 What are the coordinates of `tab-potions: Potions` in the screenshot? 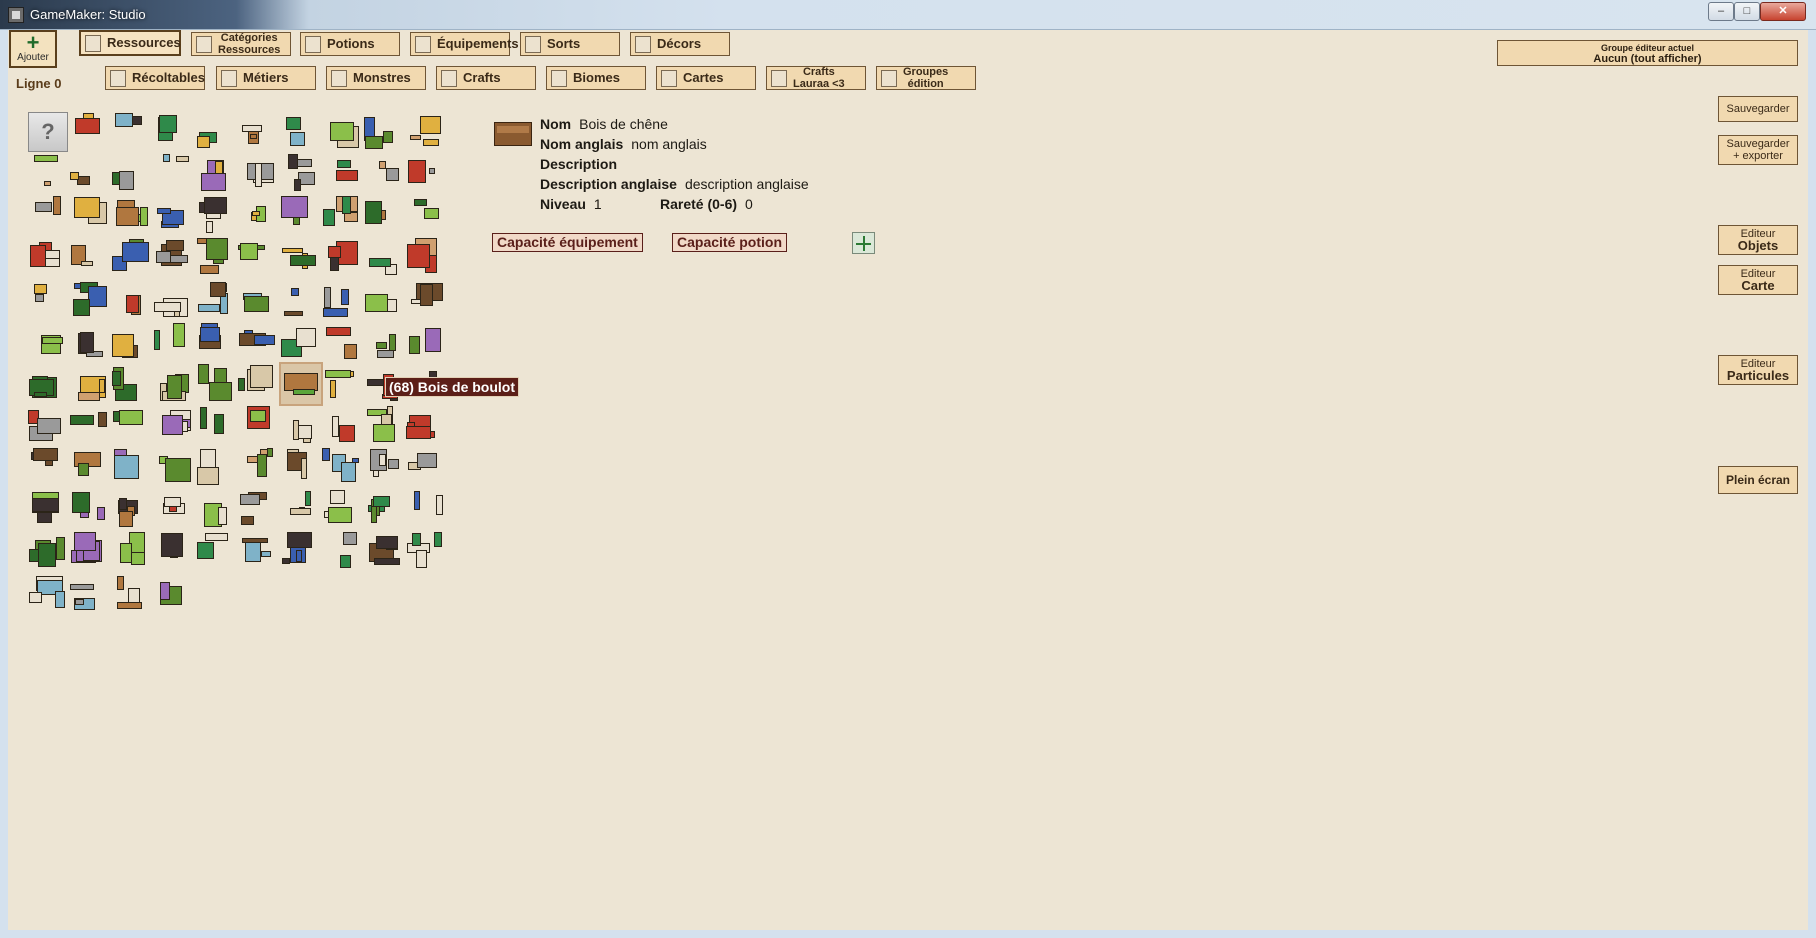 It's located at (350, 44).